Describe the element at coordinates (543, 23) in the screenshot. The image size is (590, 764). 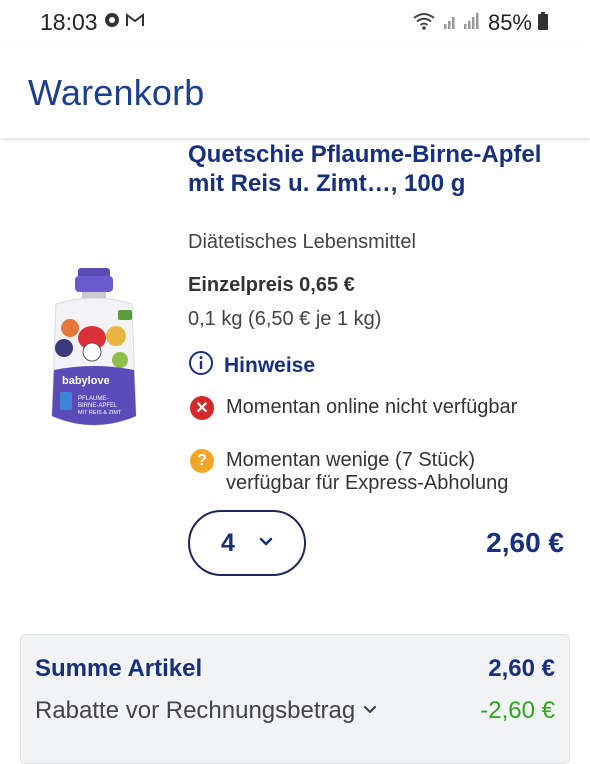
I see `battery-icon` at that location.